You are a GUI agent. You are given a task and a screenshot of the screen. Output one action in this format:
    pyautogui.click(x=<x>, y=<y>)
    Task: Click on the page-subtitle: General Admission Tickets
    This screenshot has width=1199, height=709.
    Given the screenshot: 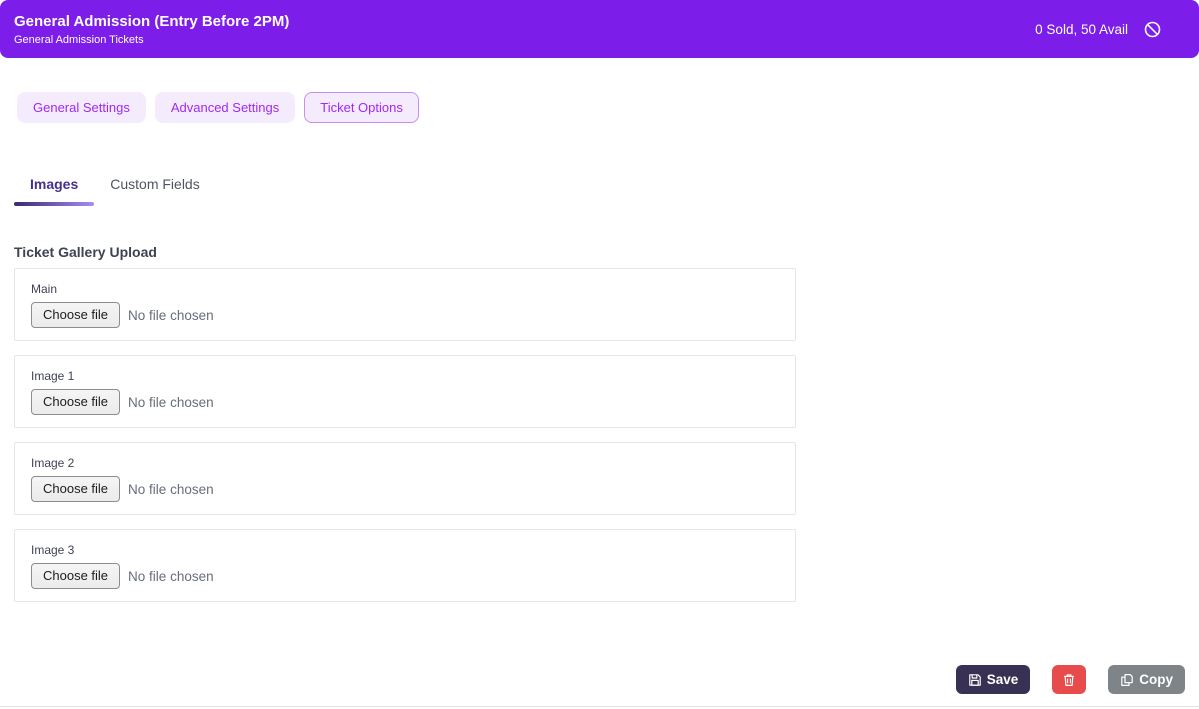 What is the action you would take?
    pyautogui.click(x=79, y=39)
    